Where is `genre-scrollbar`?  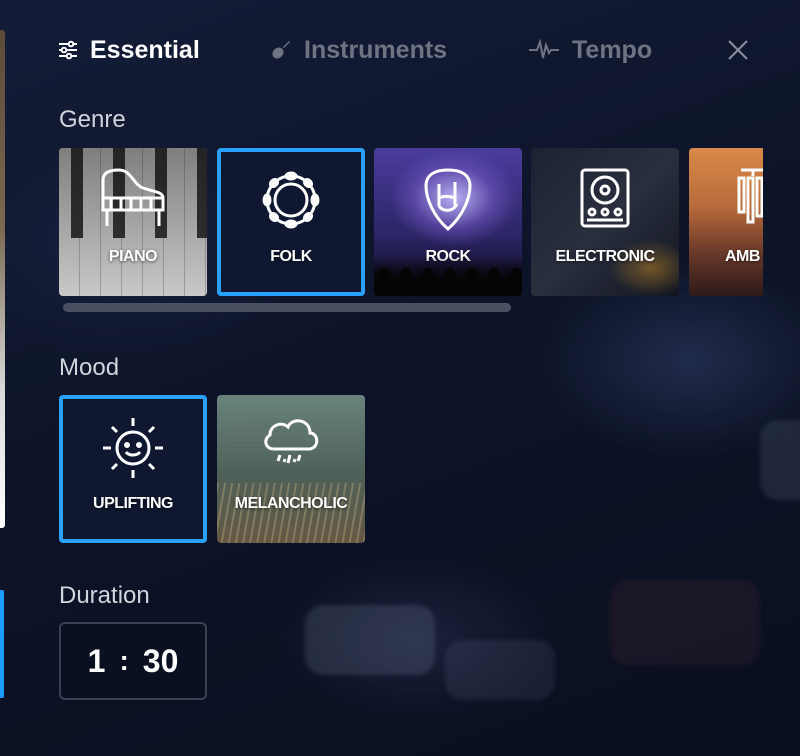
genre-scrollbar is located at coordinates (411, 307).